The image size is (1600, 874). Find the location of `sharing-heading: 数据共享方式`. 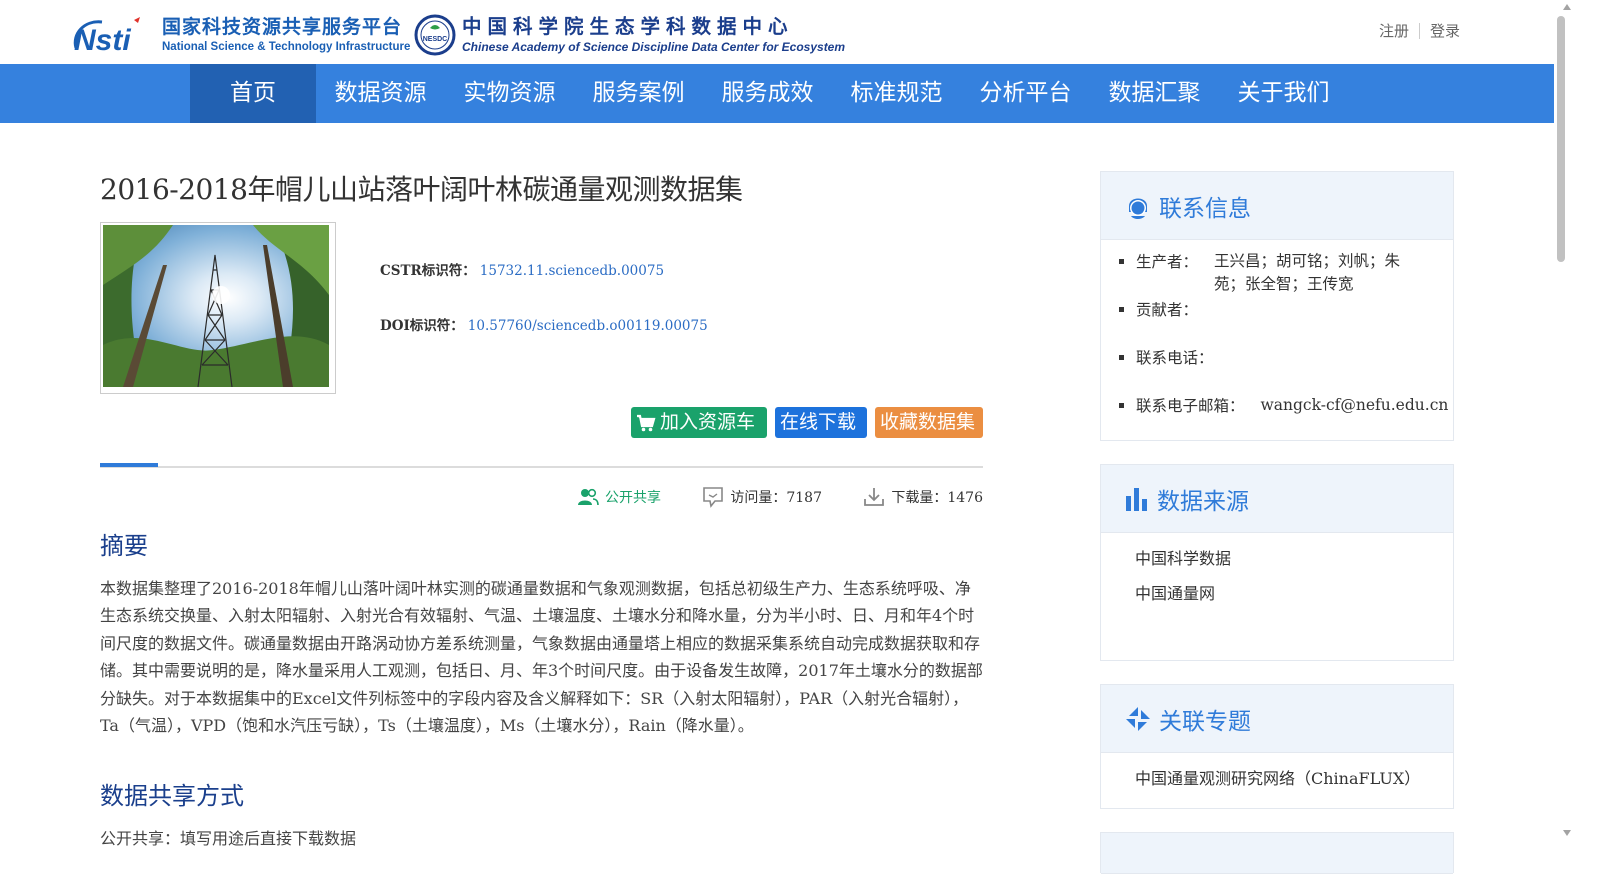

sharing-heading: 数据共享方式 is located at coordinates (172, 796).